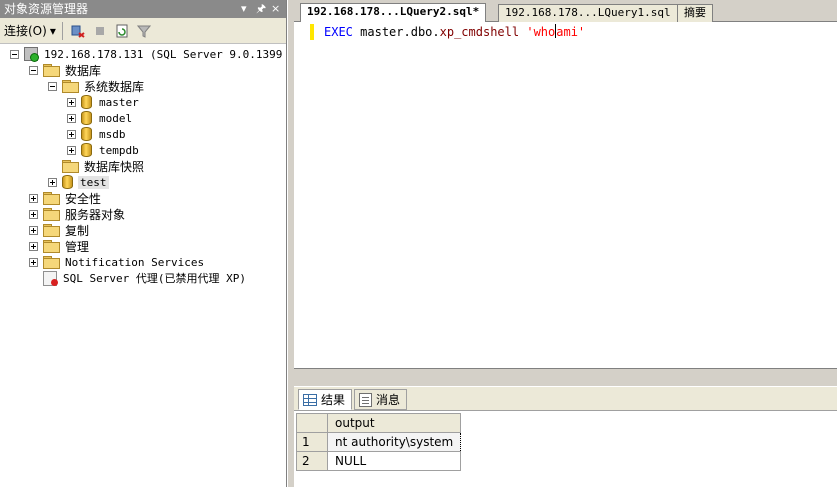 Image resolution: width=837 pixels, height=487 pixels. I want to click on tab-results-label: 结果, so click(333, 400).